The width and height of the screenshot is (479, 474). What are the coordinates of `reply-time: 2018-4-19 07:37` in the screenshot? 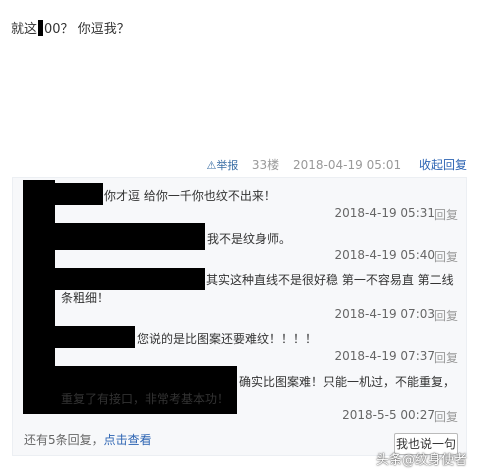 It's located at (385, 356).